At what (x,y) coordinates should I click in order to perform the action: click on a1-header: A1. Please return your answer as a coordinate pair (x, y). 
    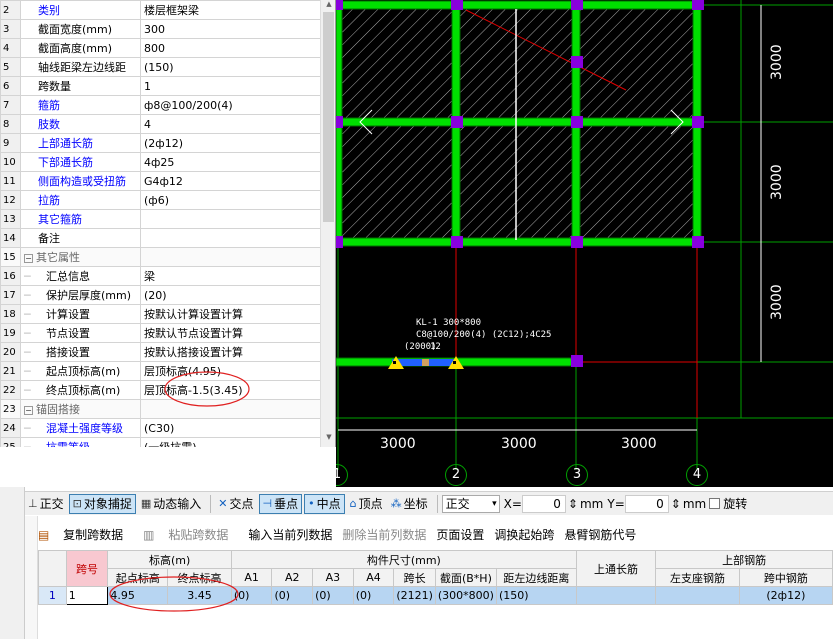
    Looking at the image, I should click on (251, 577).